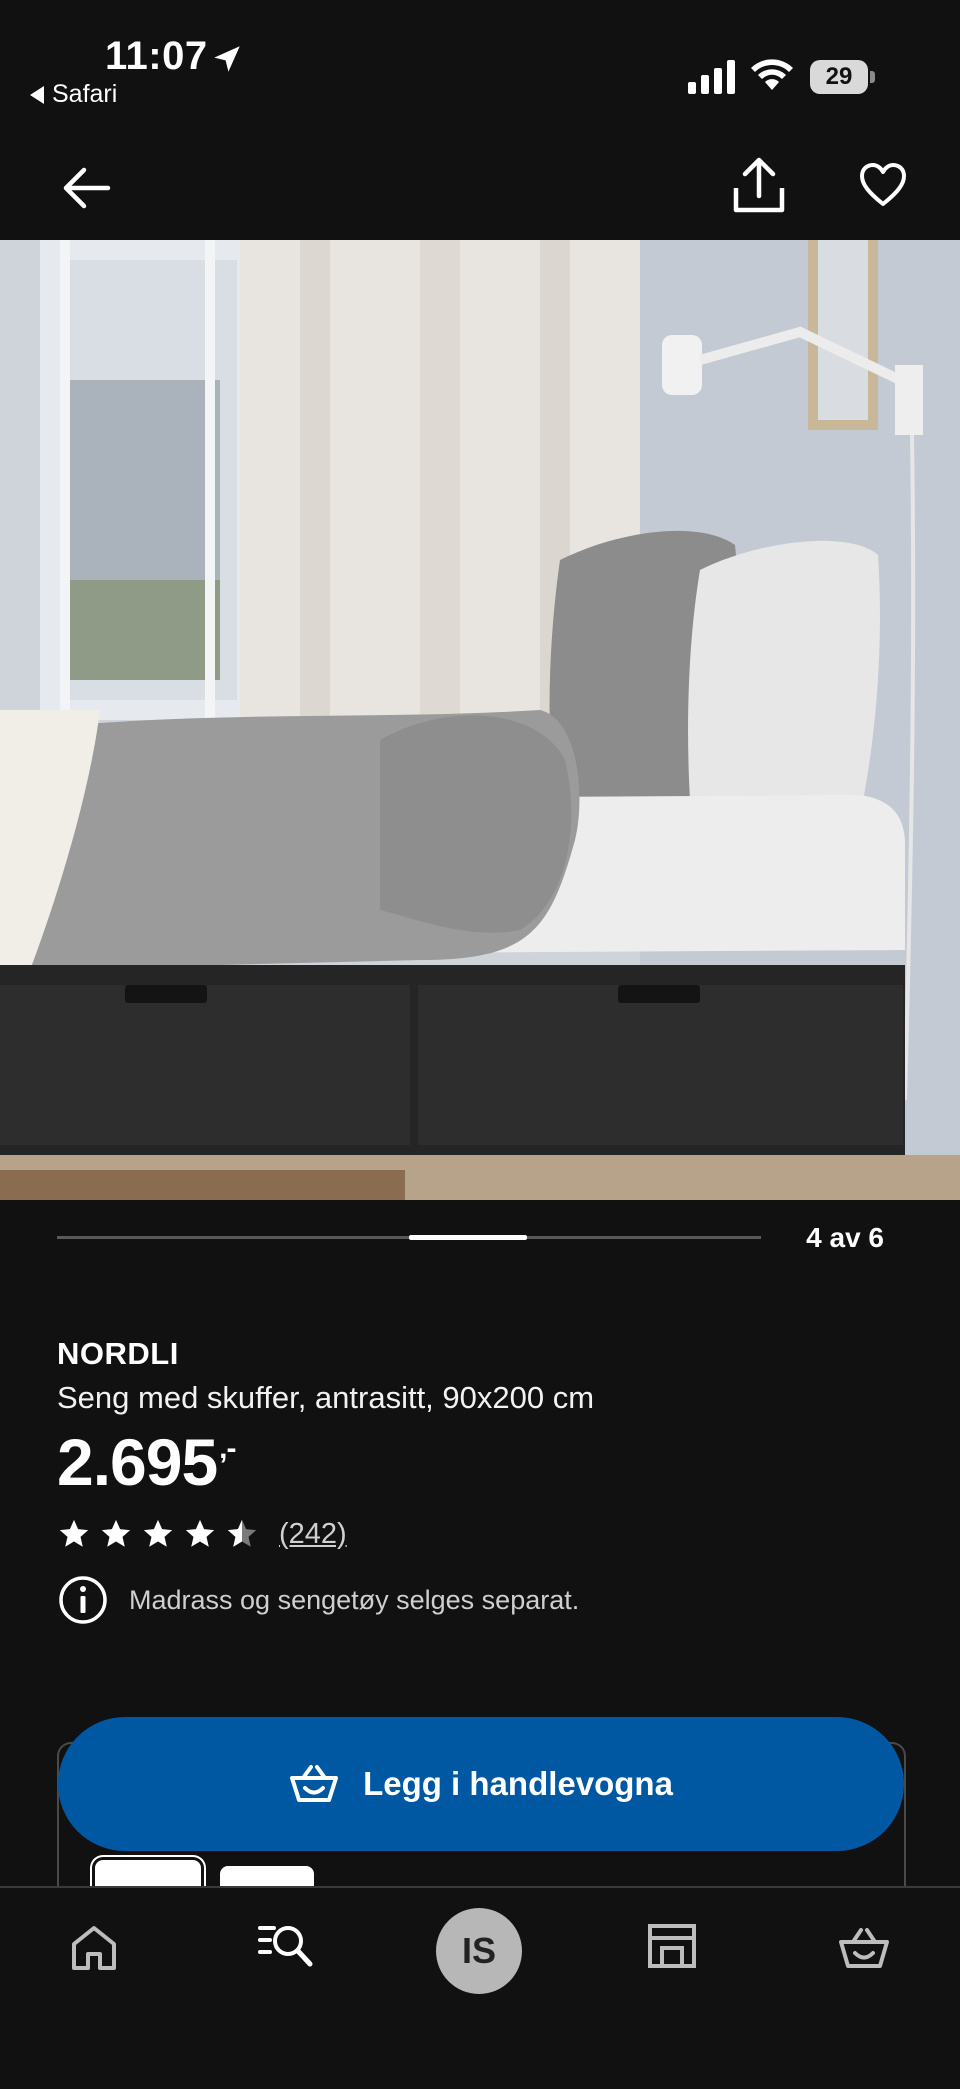 The height and width of the screenshot is (2089, 960). Describe the element at coordinates (313, 1534) in the screenshot. I see `review-count-link: (242)` at that location.